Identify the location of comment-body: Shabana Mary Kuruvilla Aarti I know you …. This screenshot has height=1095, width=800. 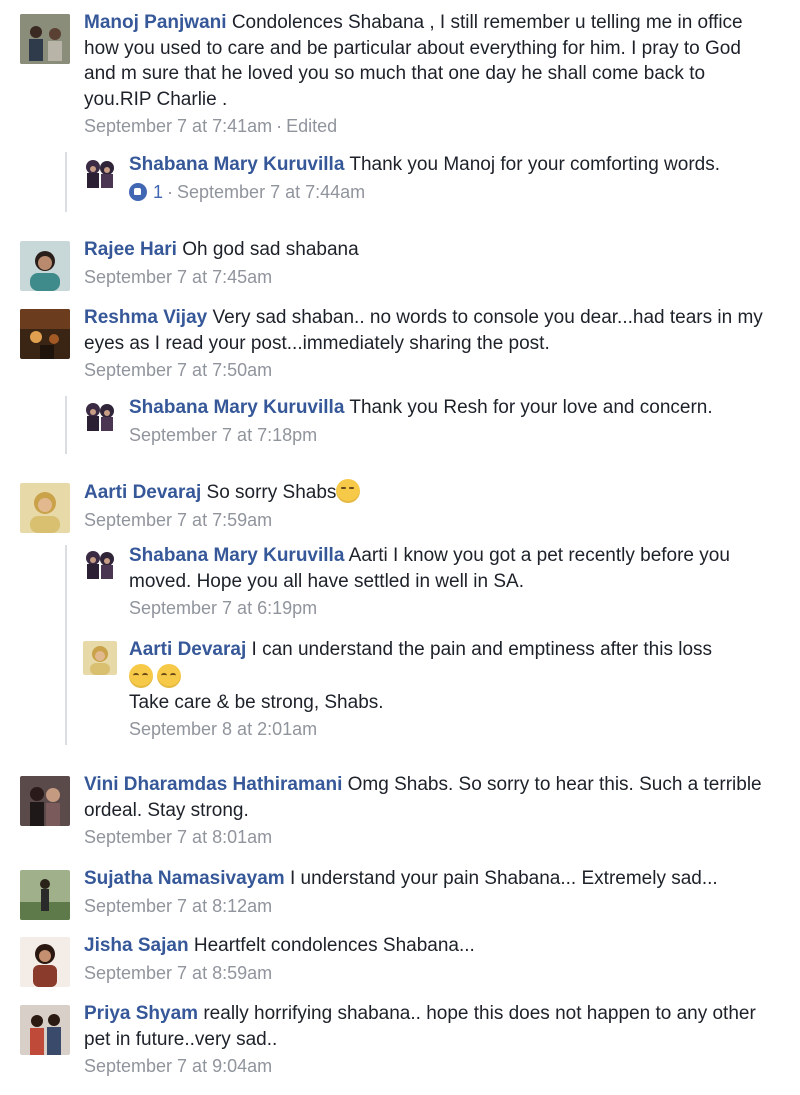
(449, 581).